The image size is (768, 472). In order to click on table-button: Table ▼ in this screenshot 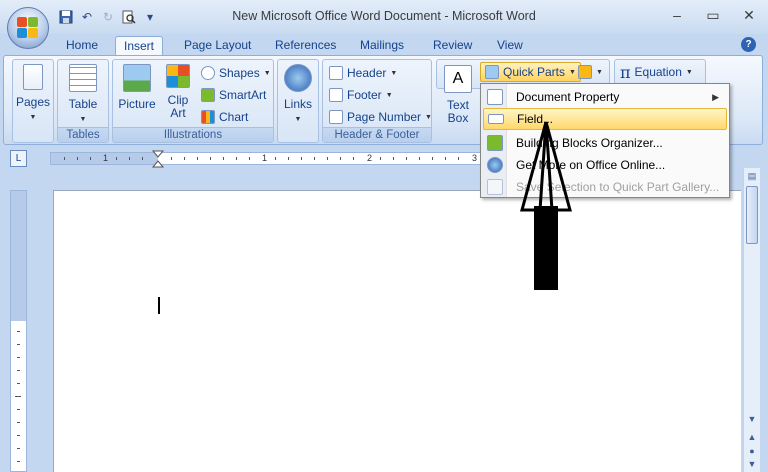, I will do `click(83, 95)`.